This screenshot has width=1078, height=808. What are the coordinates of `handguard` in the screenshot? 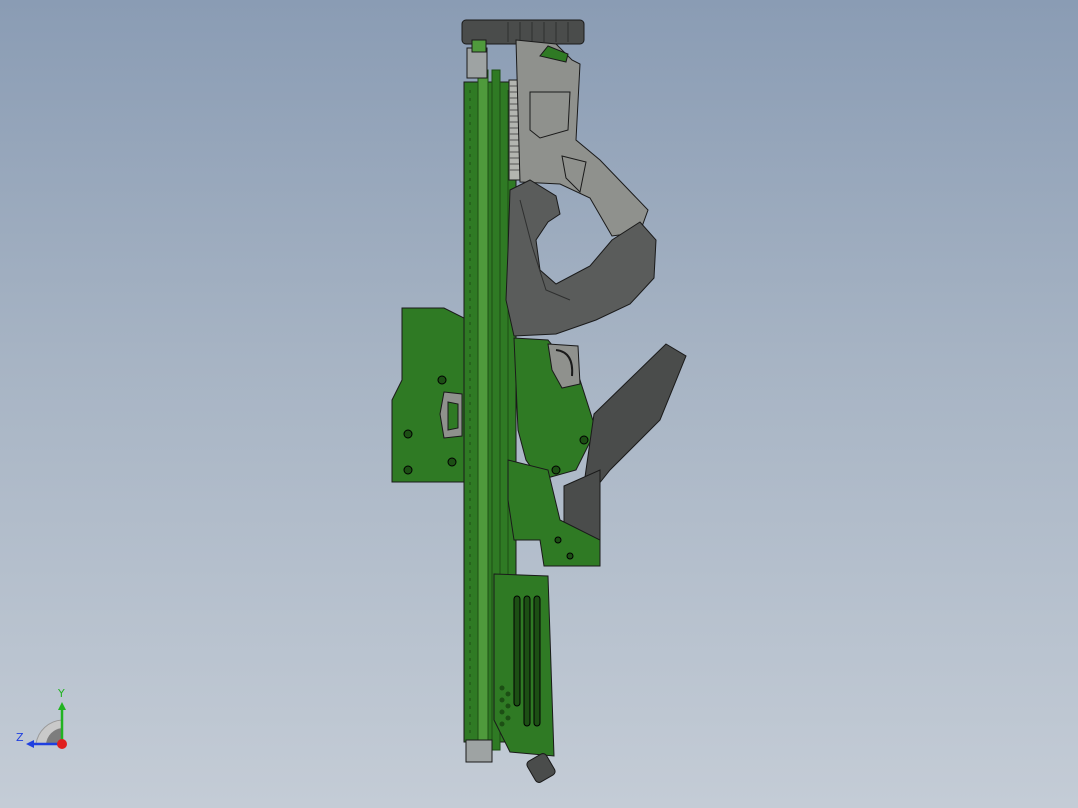 It's located at (524, 665).